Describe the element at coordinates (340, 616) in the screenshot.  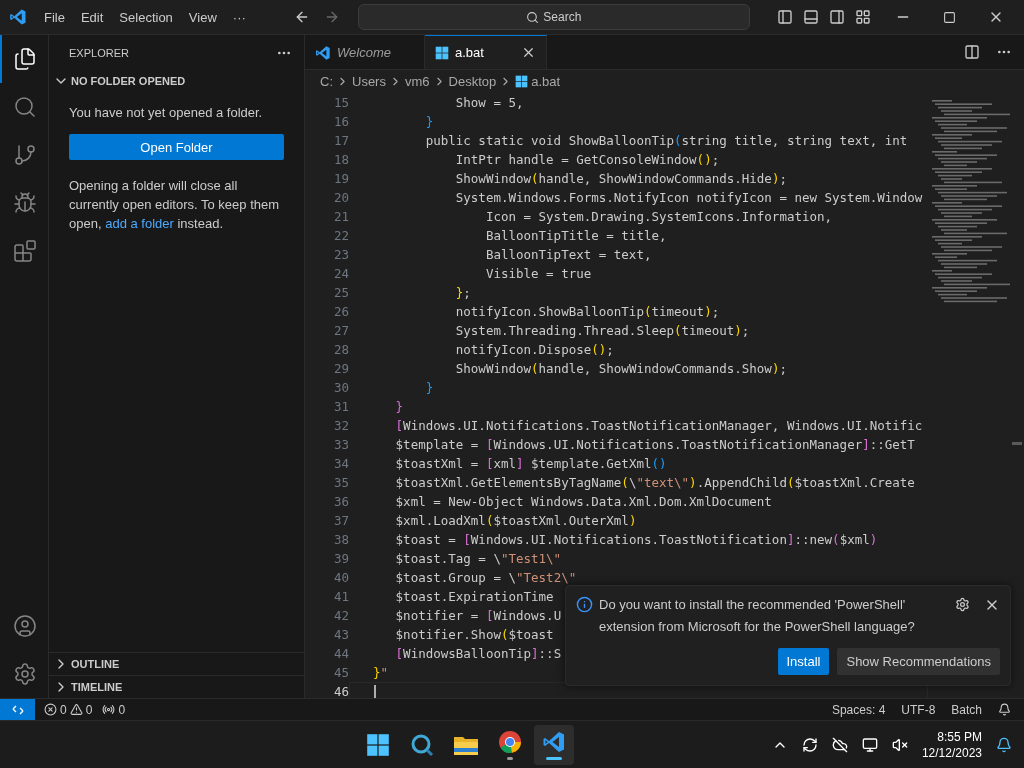
I see `line-number: 42` at that location.